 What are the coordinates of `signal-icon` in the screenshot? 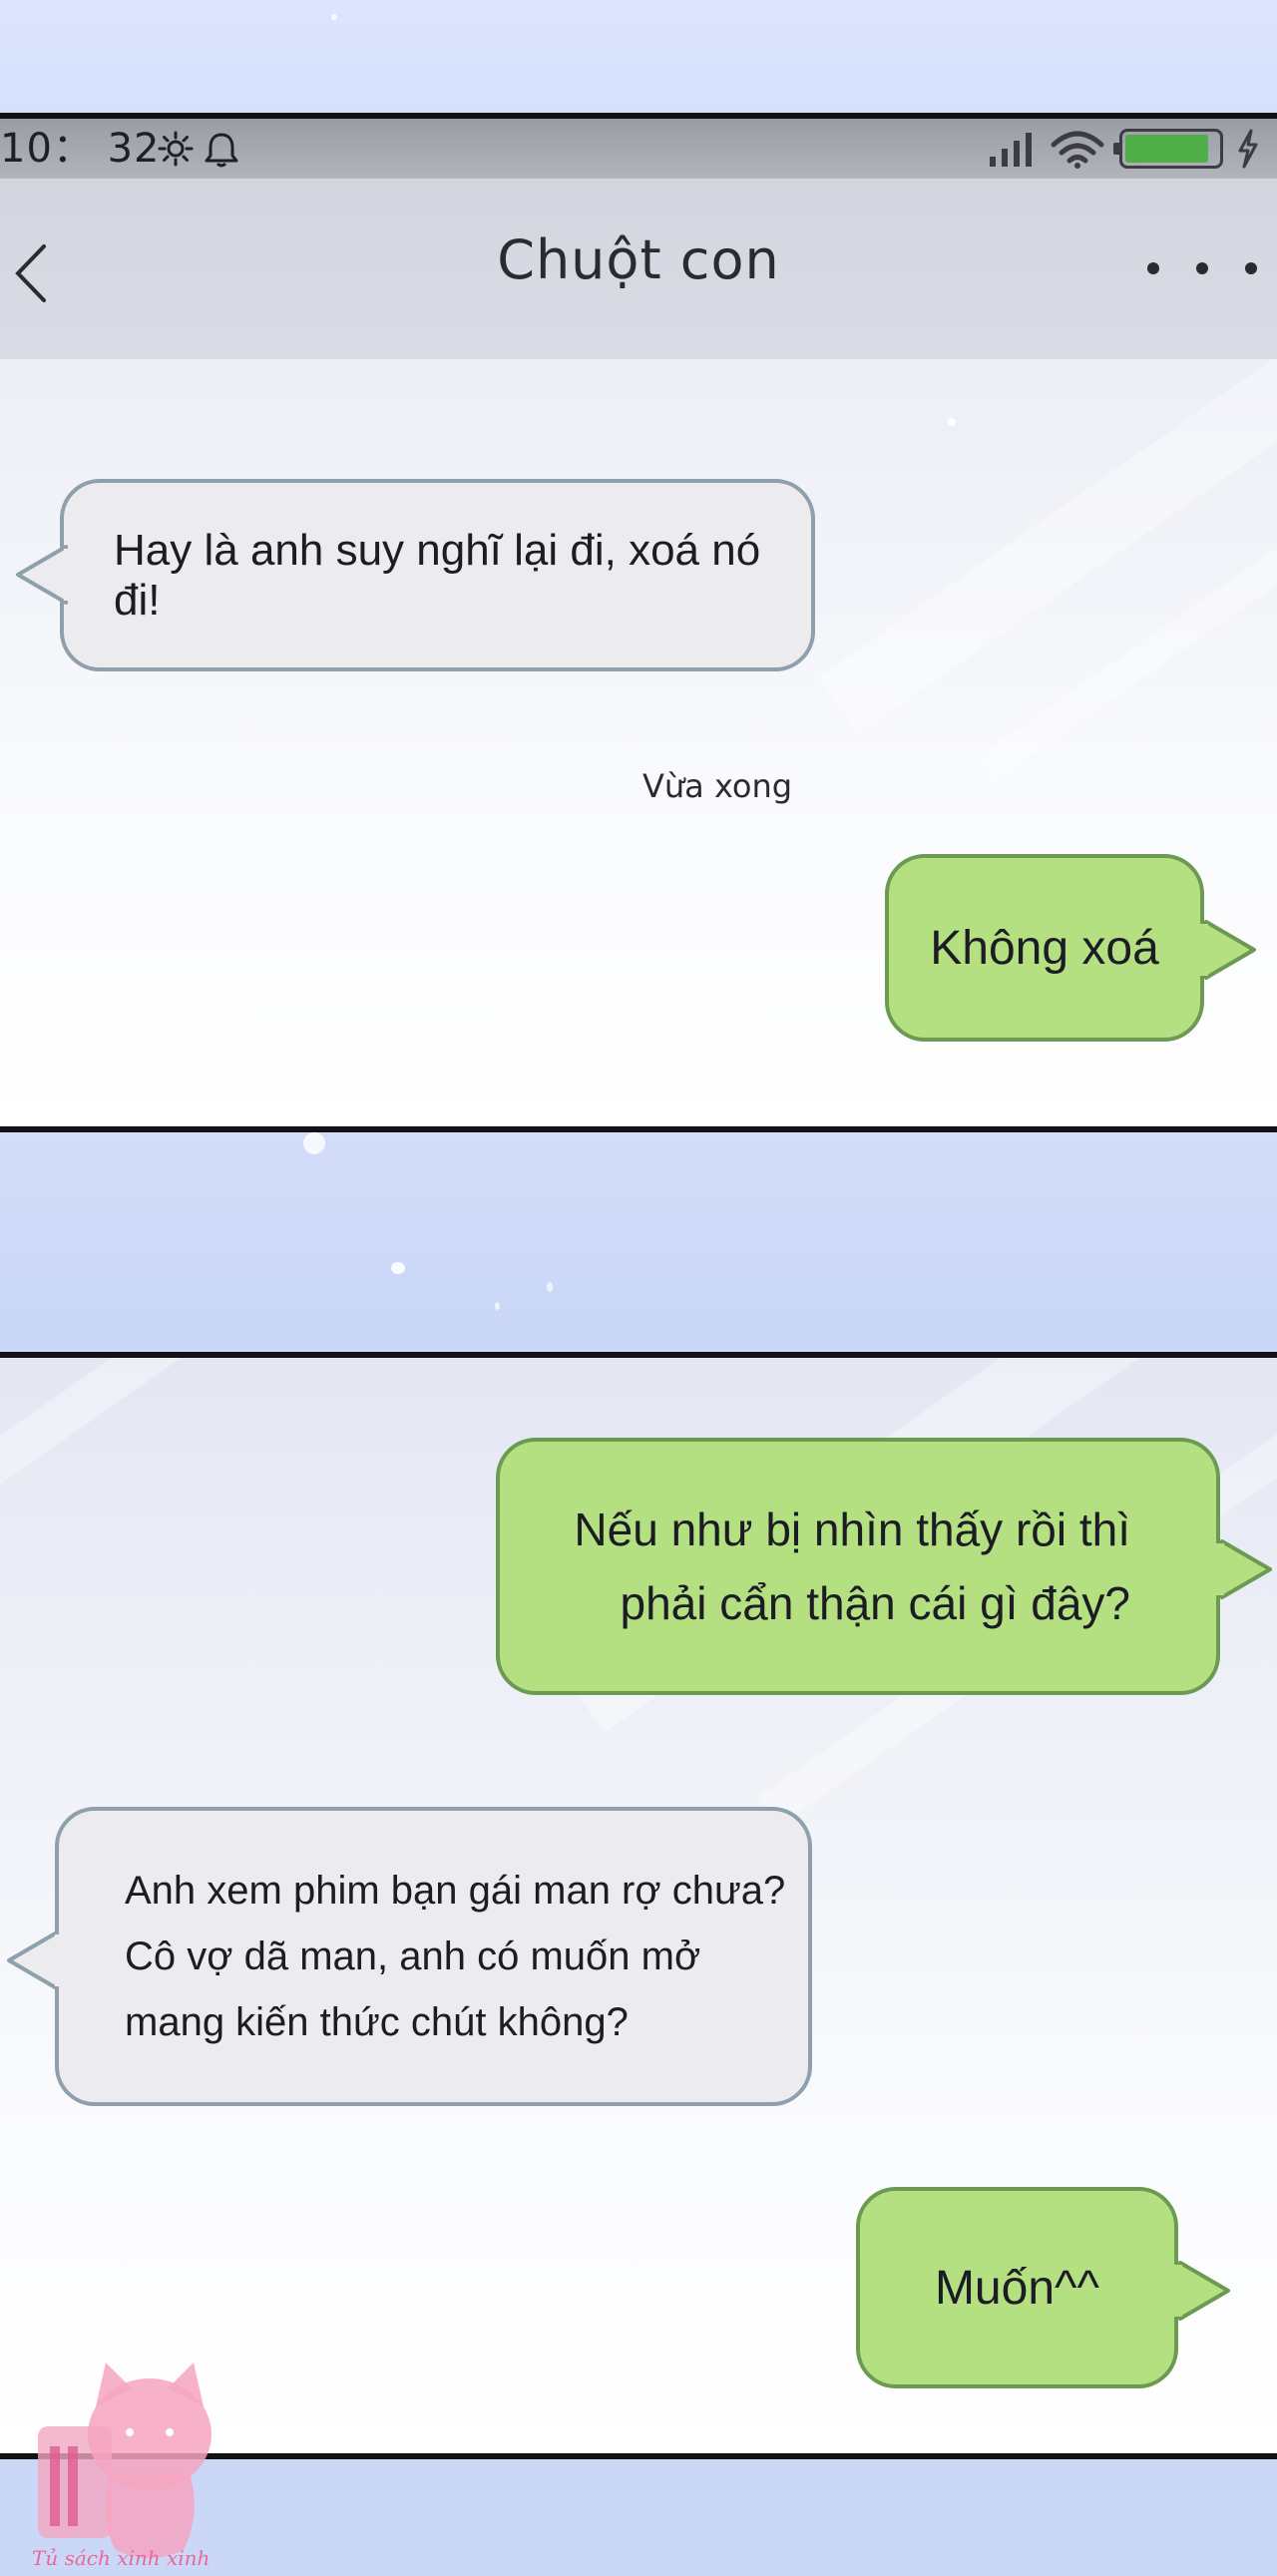 It's located at (1011, 150).